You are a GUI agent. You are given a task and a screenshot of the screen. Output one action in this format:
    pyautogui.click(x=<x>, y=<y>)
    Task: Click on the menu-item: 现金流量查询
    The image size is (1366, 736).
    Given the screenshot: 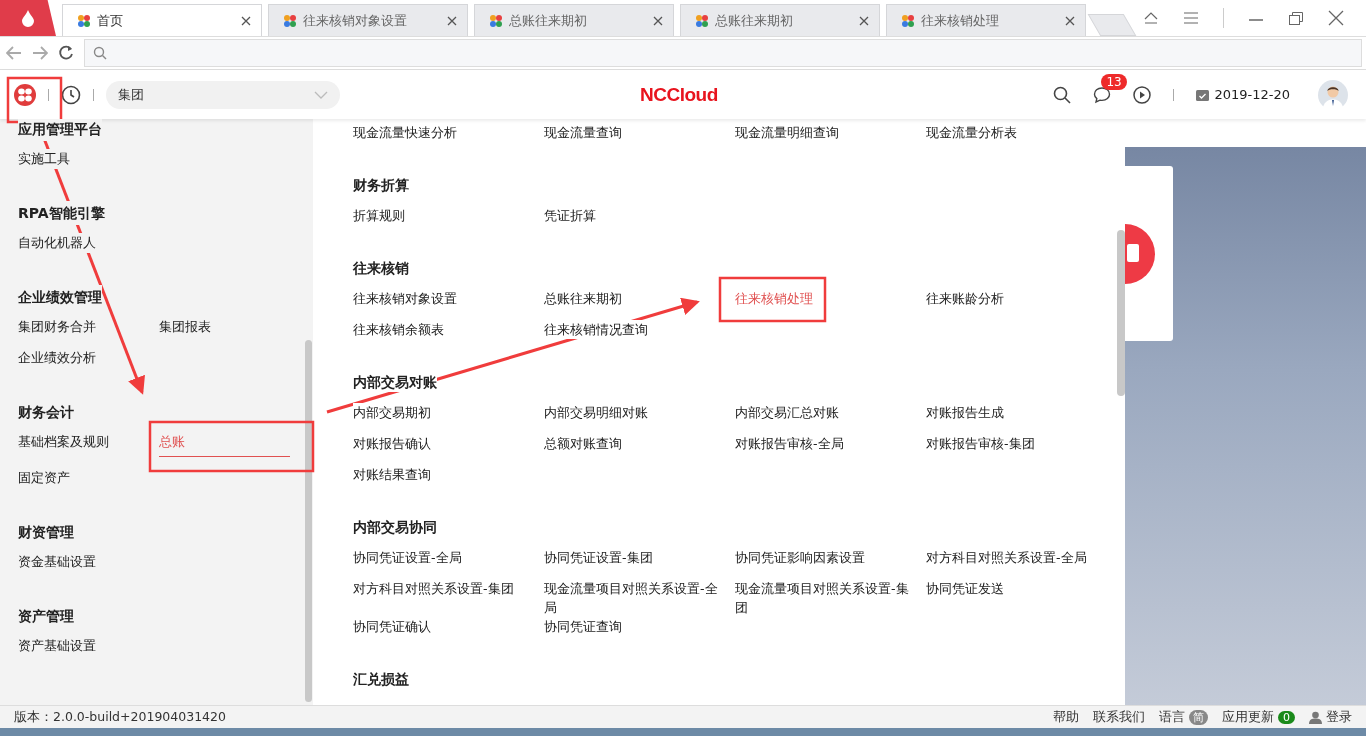 What is the action you would take?
    pyautogui.click(x=583, y=132)
    